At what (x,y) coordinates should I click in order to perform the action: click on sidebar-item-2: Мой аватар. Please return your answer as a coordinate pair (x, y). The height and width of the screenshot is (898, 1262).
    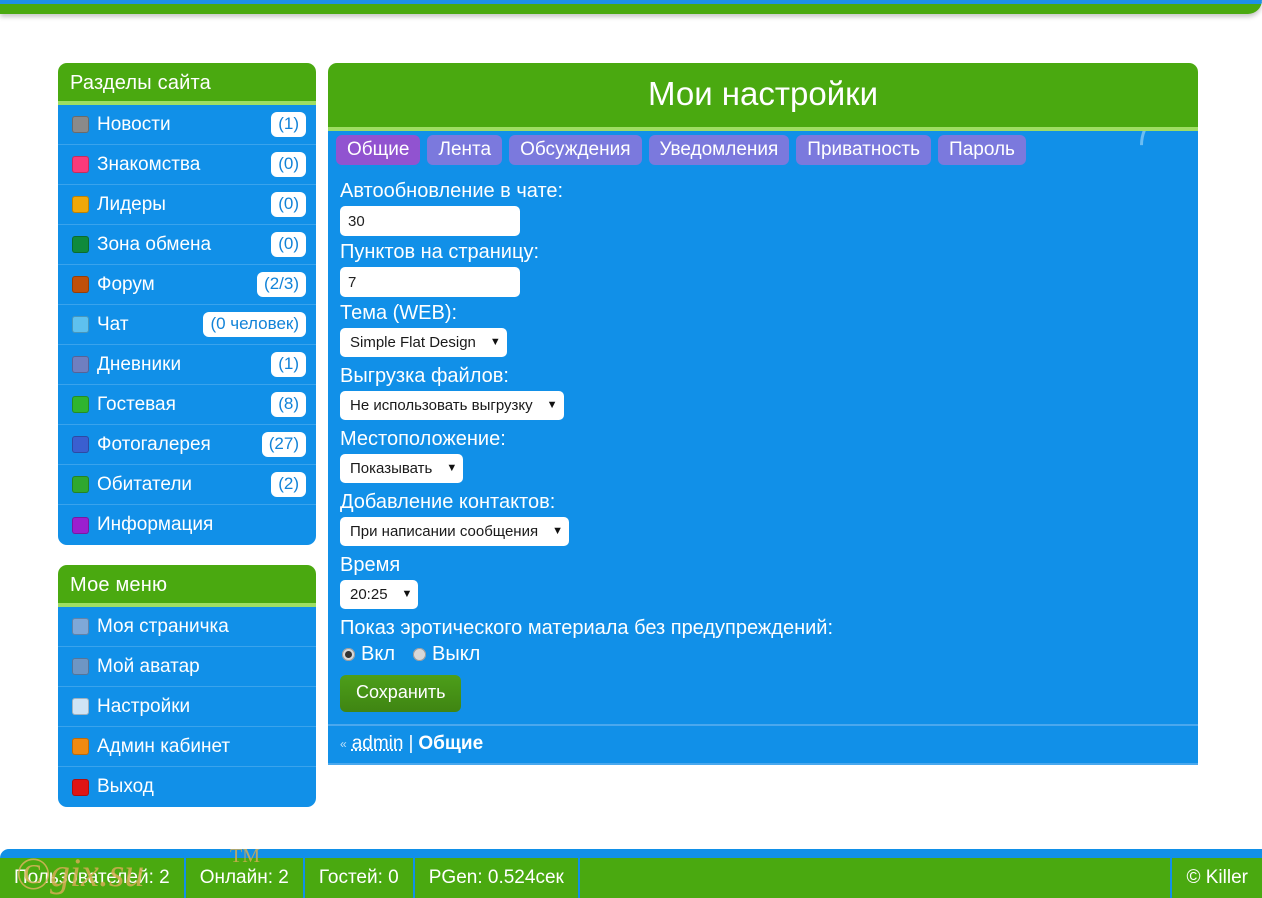
    Looking at the image, I should click on (187, 667).